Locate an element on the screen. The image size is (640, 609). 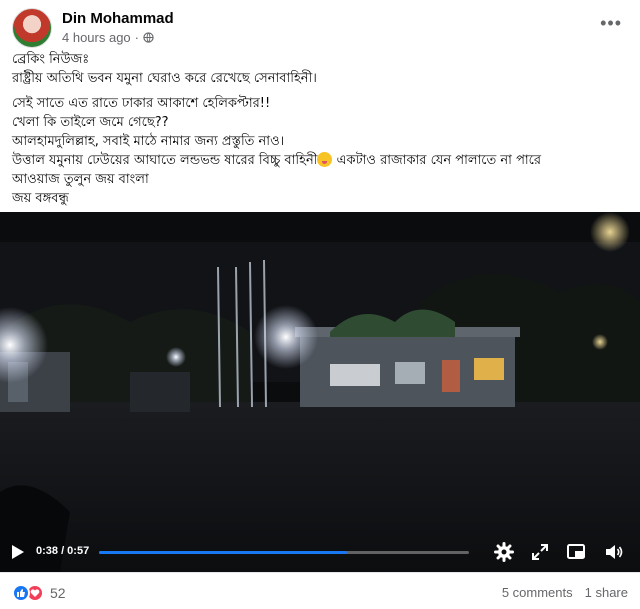
comments-link: 5 comments is located at coordinates (537, 592).